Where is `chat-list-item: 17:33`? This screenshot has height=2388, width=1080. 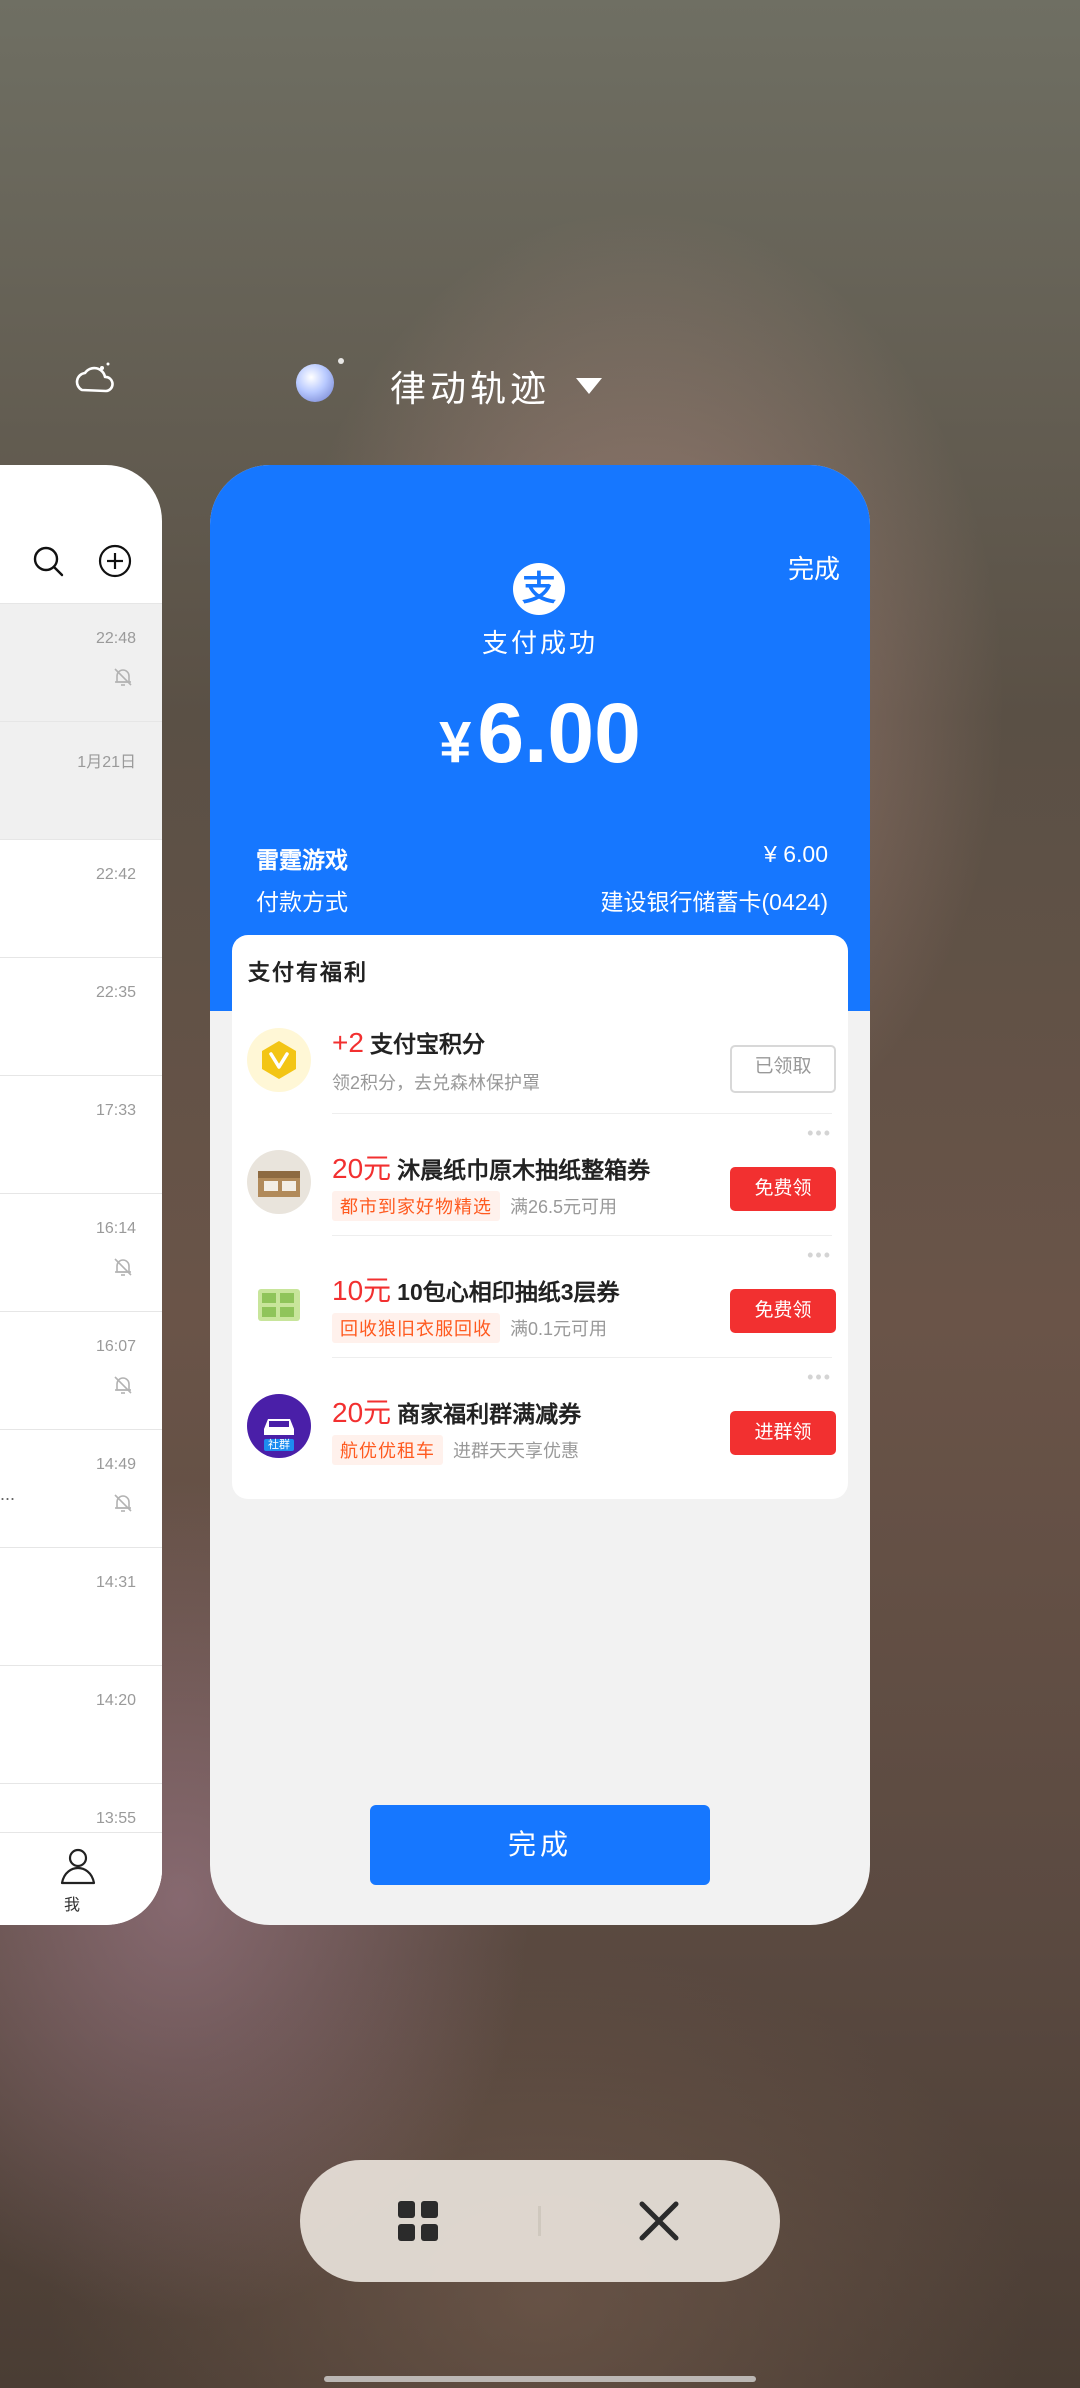
chat-list-item: 17:33 is located at coordinates (81, 1134).